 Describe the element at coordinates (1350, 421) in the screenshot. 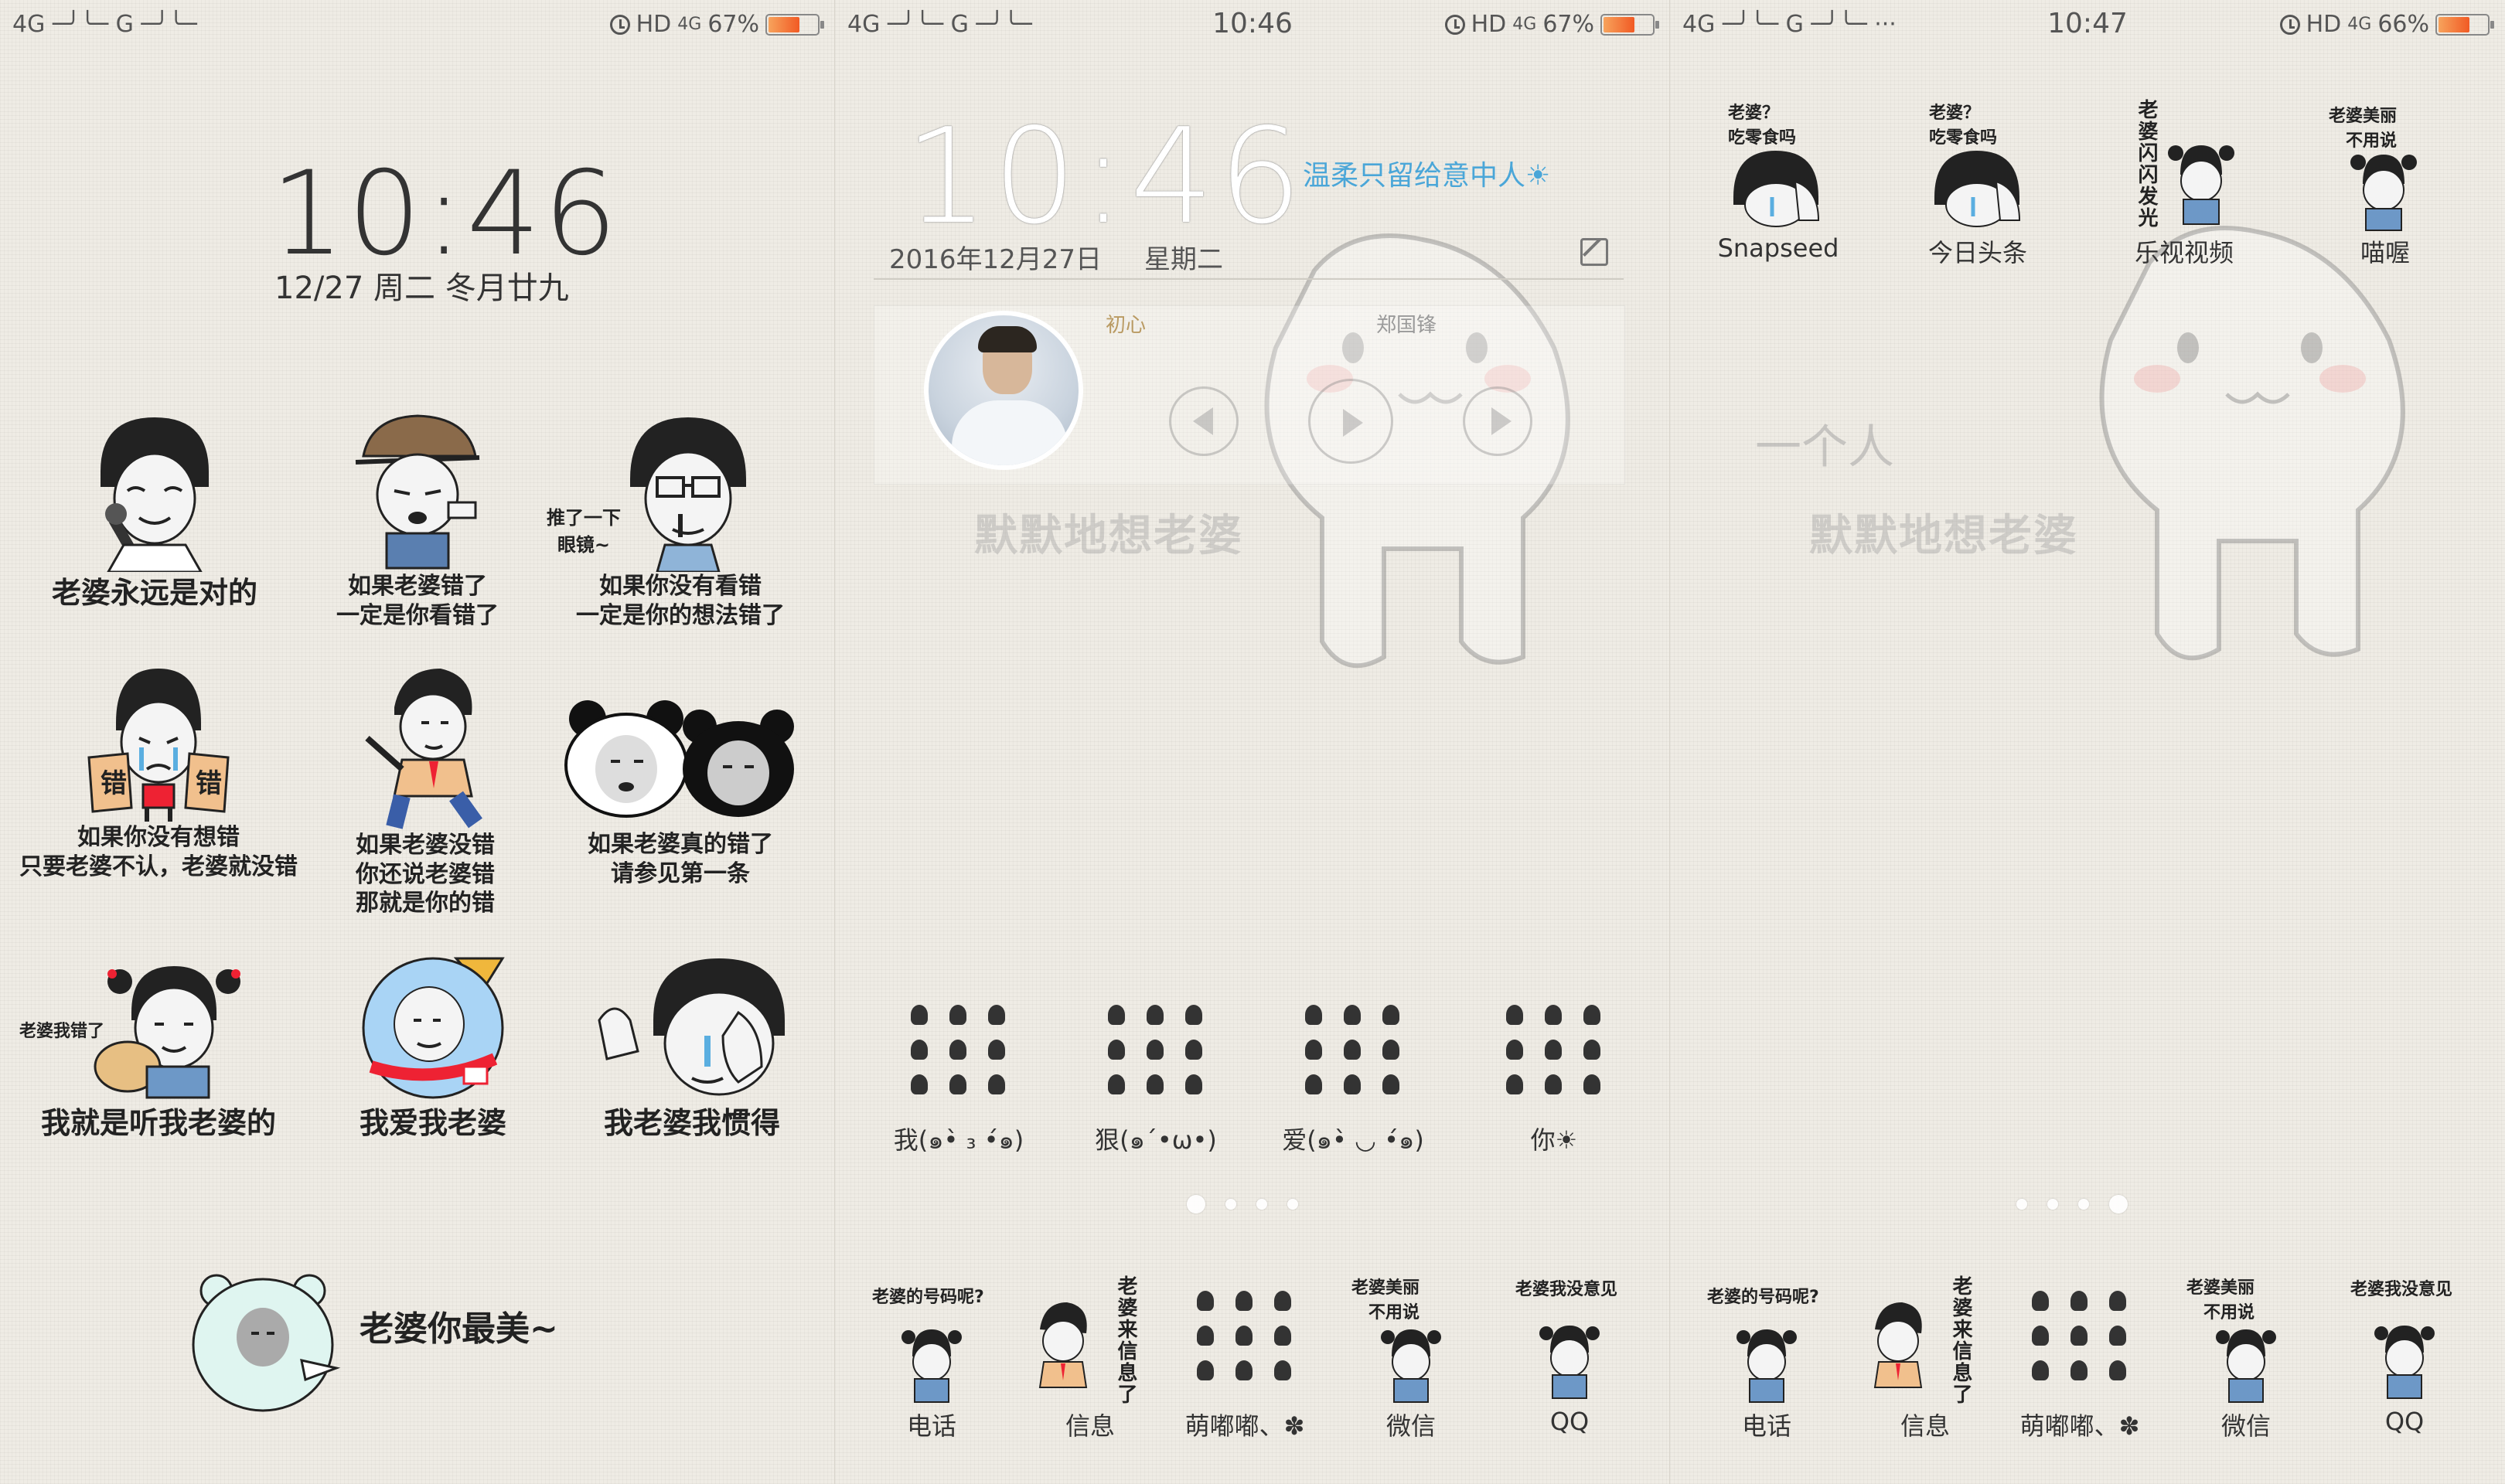

I see `play-button` at that location.